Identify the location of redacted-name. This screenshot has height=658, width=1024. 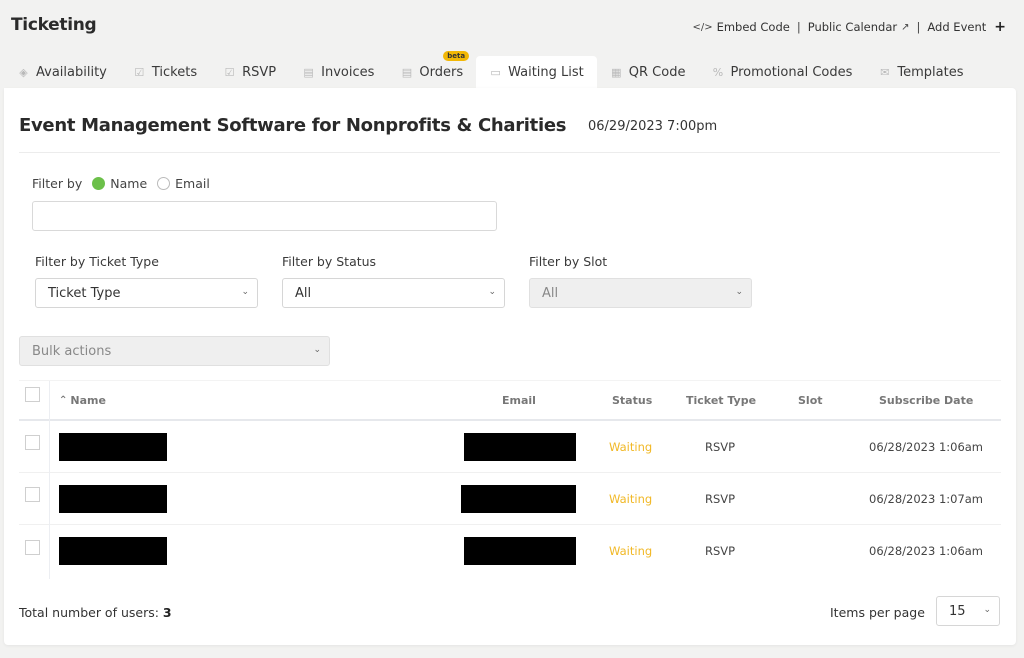
(113, 446).